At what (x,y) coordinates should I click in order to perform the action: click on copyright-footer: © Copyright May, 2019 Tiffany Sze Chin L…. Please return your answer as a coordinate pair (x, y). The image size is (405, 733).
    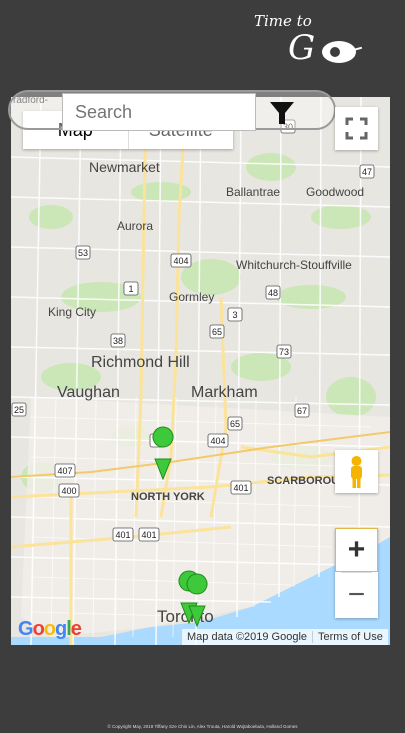
    Looking at the image, I should click on (202, 726).